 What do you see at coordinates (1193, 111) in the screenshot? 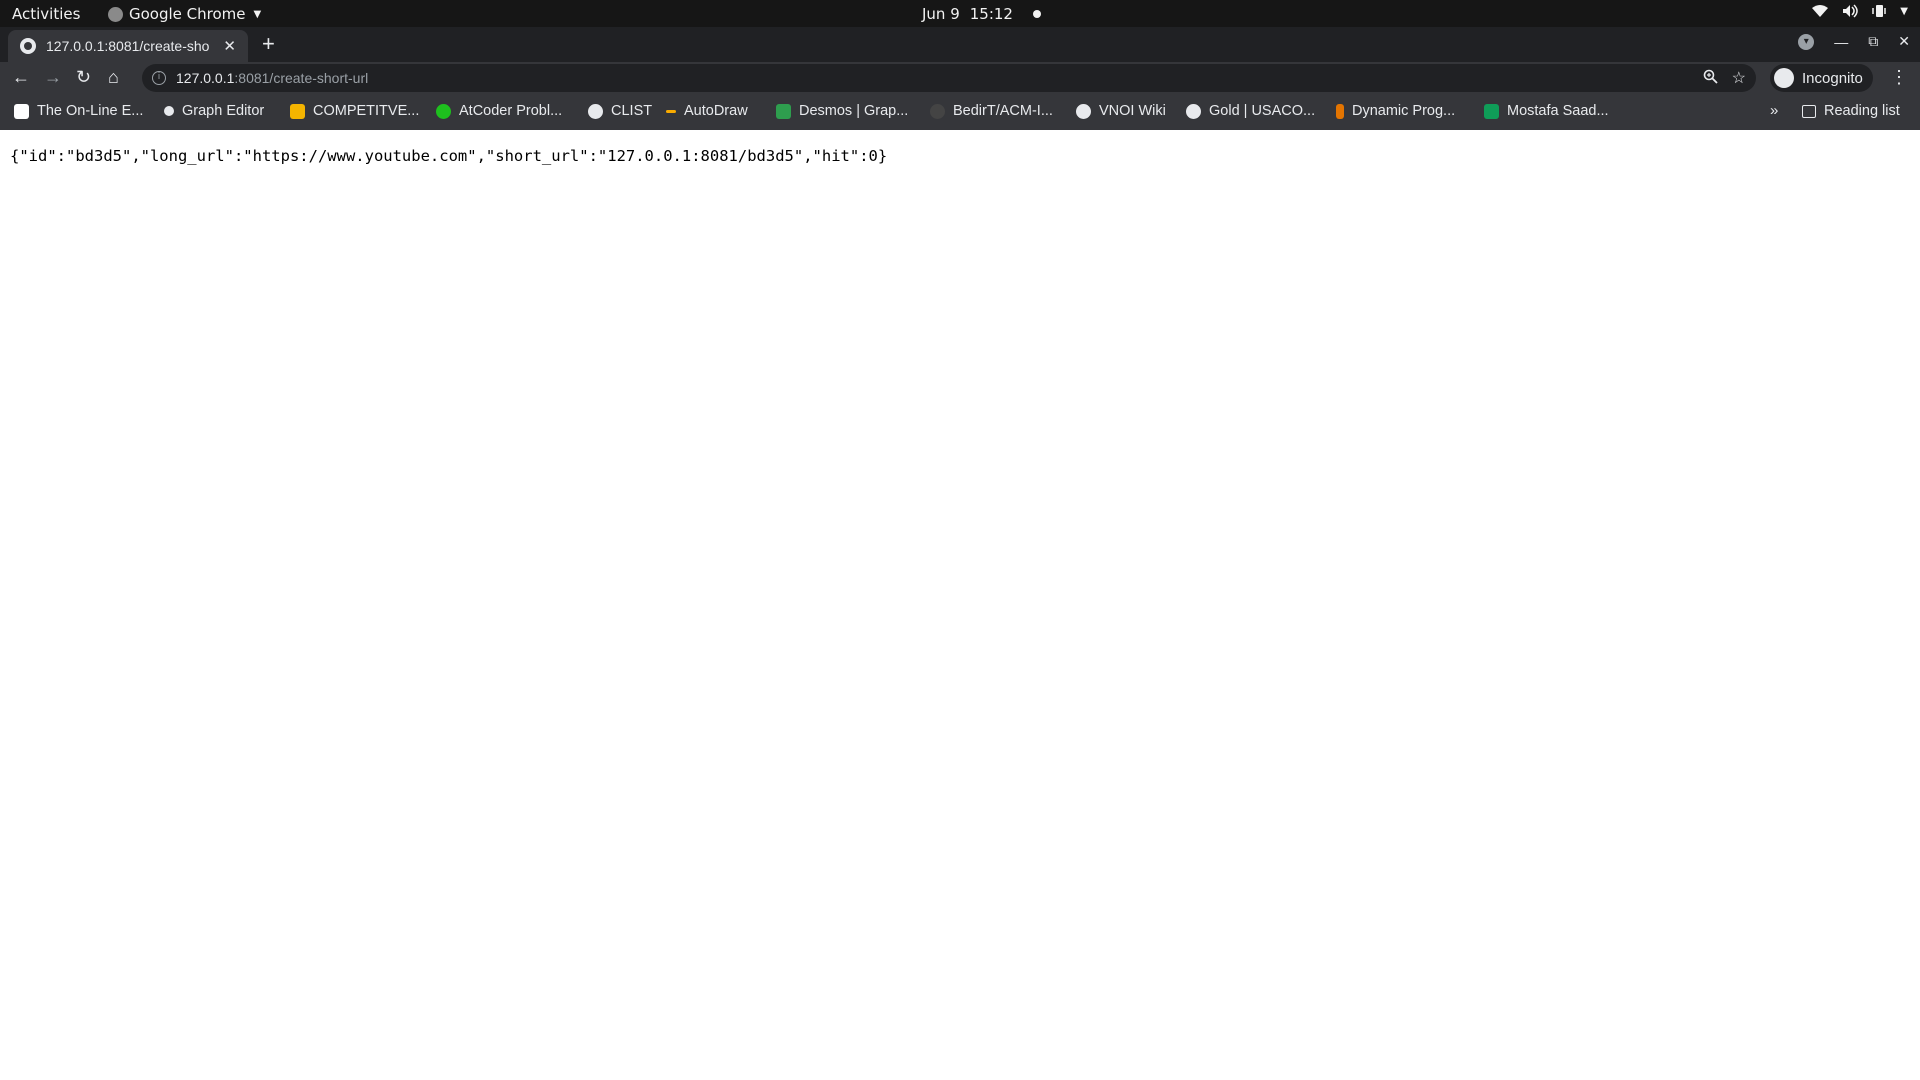
I see `usaco-icon` at bounding box center [1193, 111].